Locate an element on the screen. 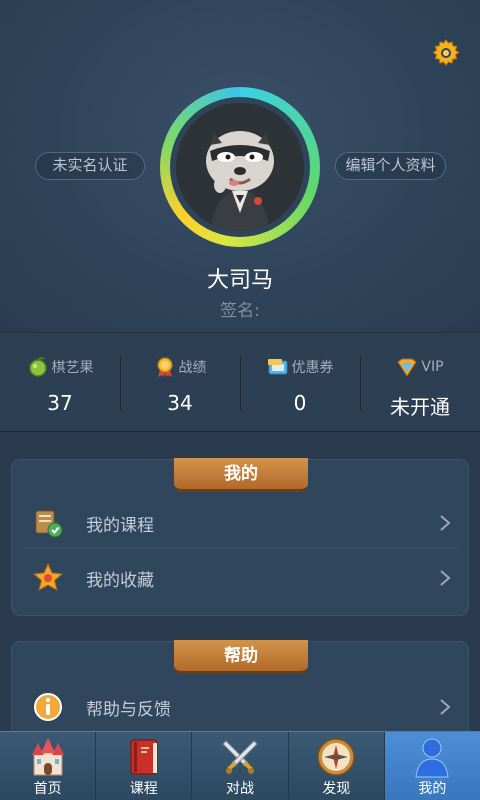 The width and height of the screenshot is (480, 800). tab-label: 我的 is located at coordinates (432, 789).